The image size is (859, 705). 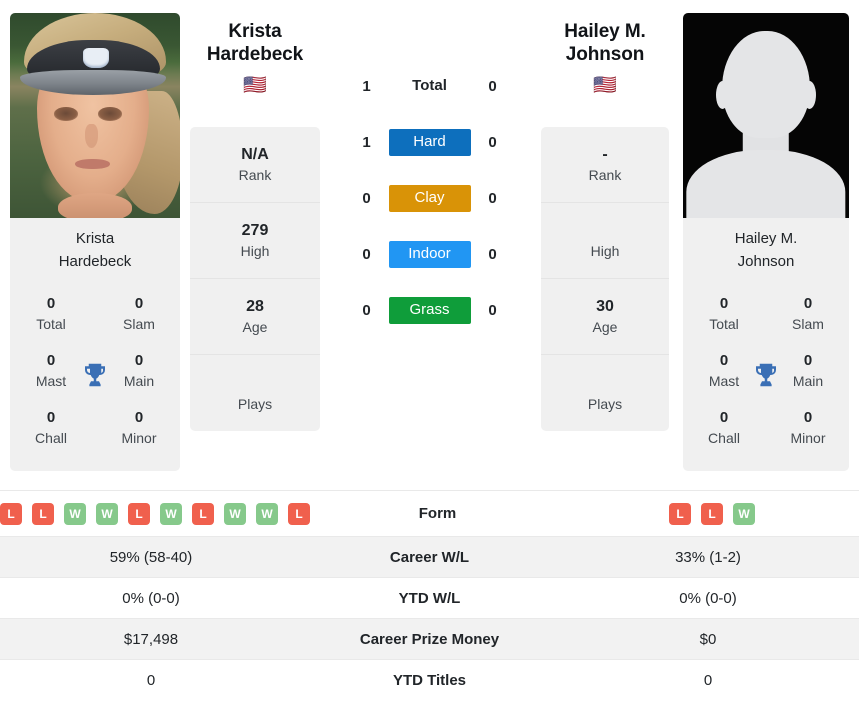 I want to click on h2h-clay-right-score: 0, so click(x=492, y=198).